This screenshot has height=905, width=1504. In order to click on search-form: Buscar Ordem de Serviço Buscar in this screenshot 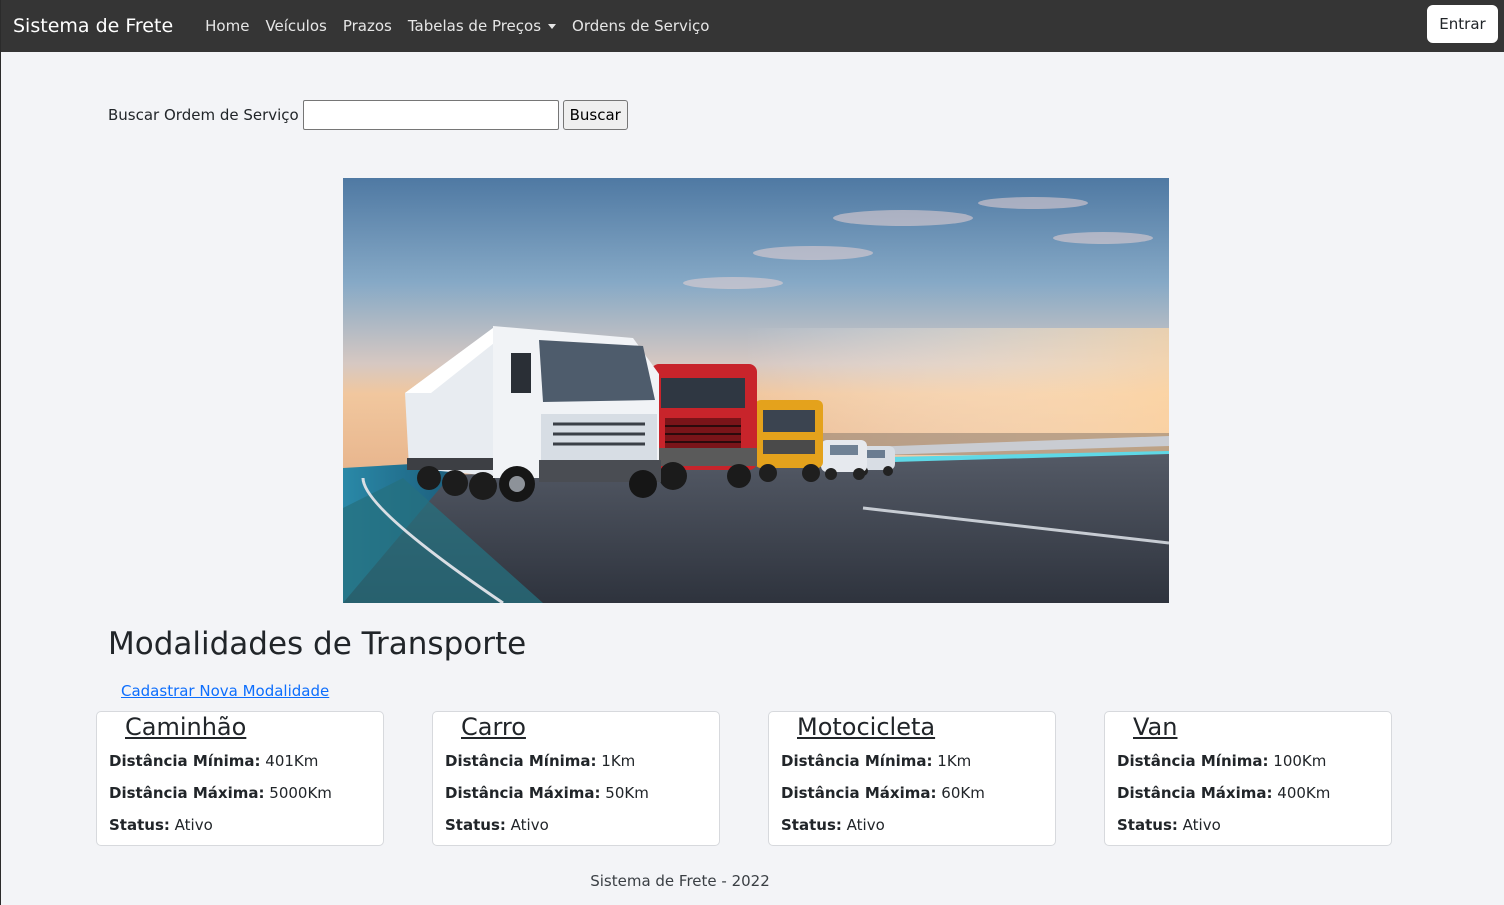, I will do `click(368, 115)`.